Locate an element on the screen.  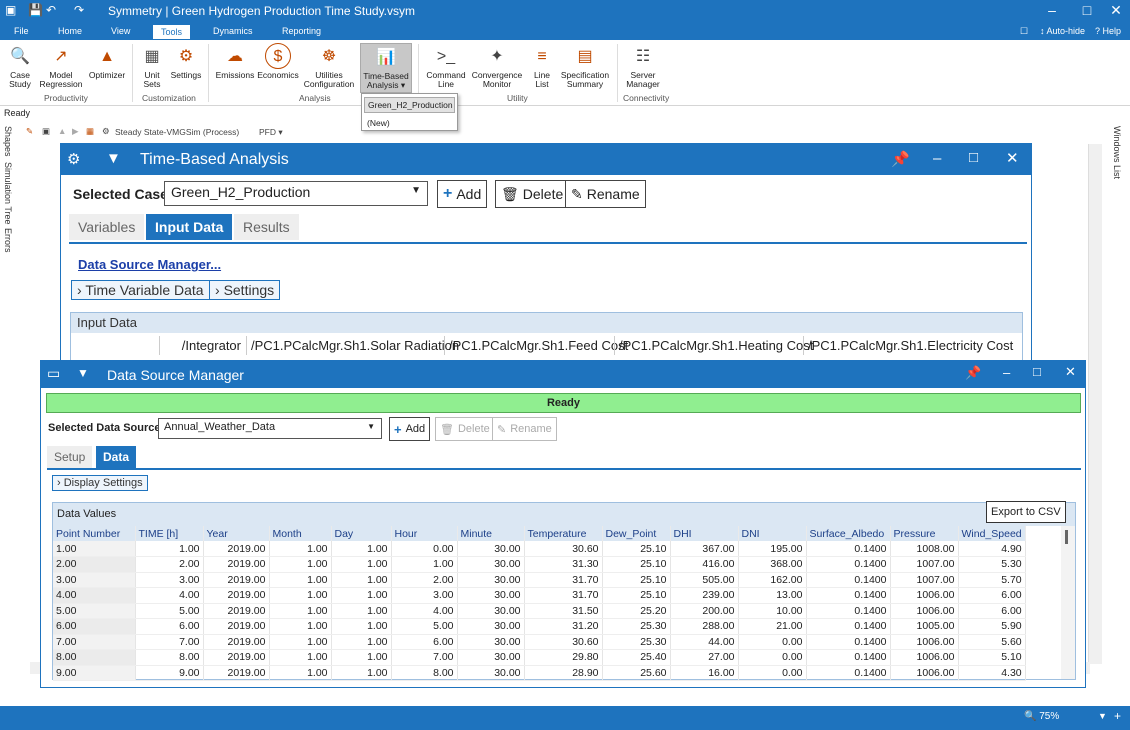
table-cell: 1007.00 is located at coordinates (924, 564).